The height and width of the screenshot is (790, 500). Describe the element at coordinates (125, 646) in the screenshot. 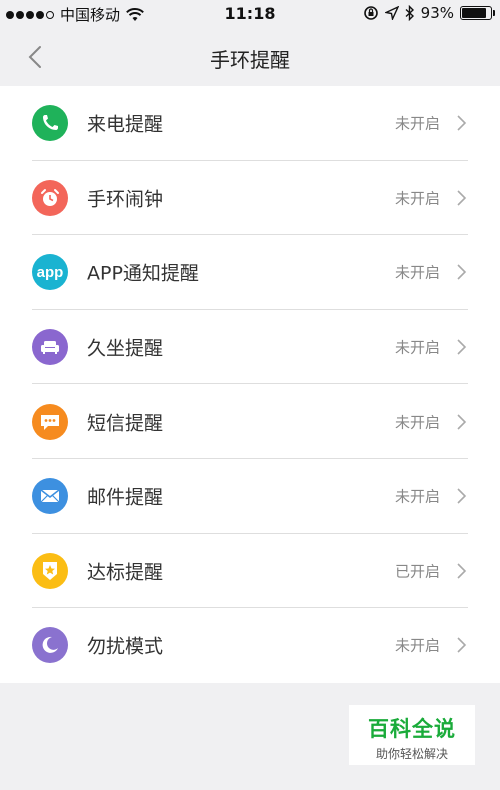

I see `item-label: 勿扰模式` at that location.